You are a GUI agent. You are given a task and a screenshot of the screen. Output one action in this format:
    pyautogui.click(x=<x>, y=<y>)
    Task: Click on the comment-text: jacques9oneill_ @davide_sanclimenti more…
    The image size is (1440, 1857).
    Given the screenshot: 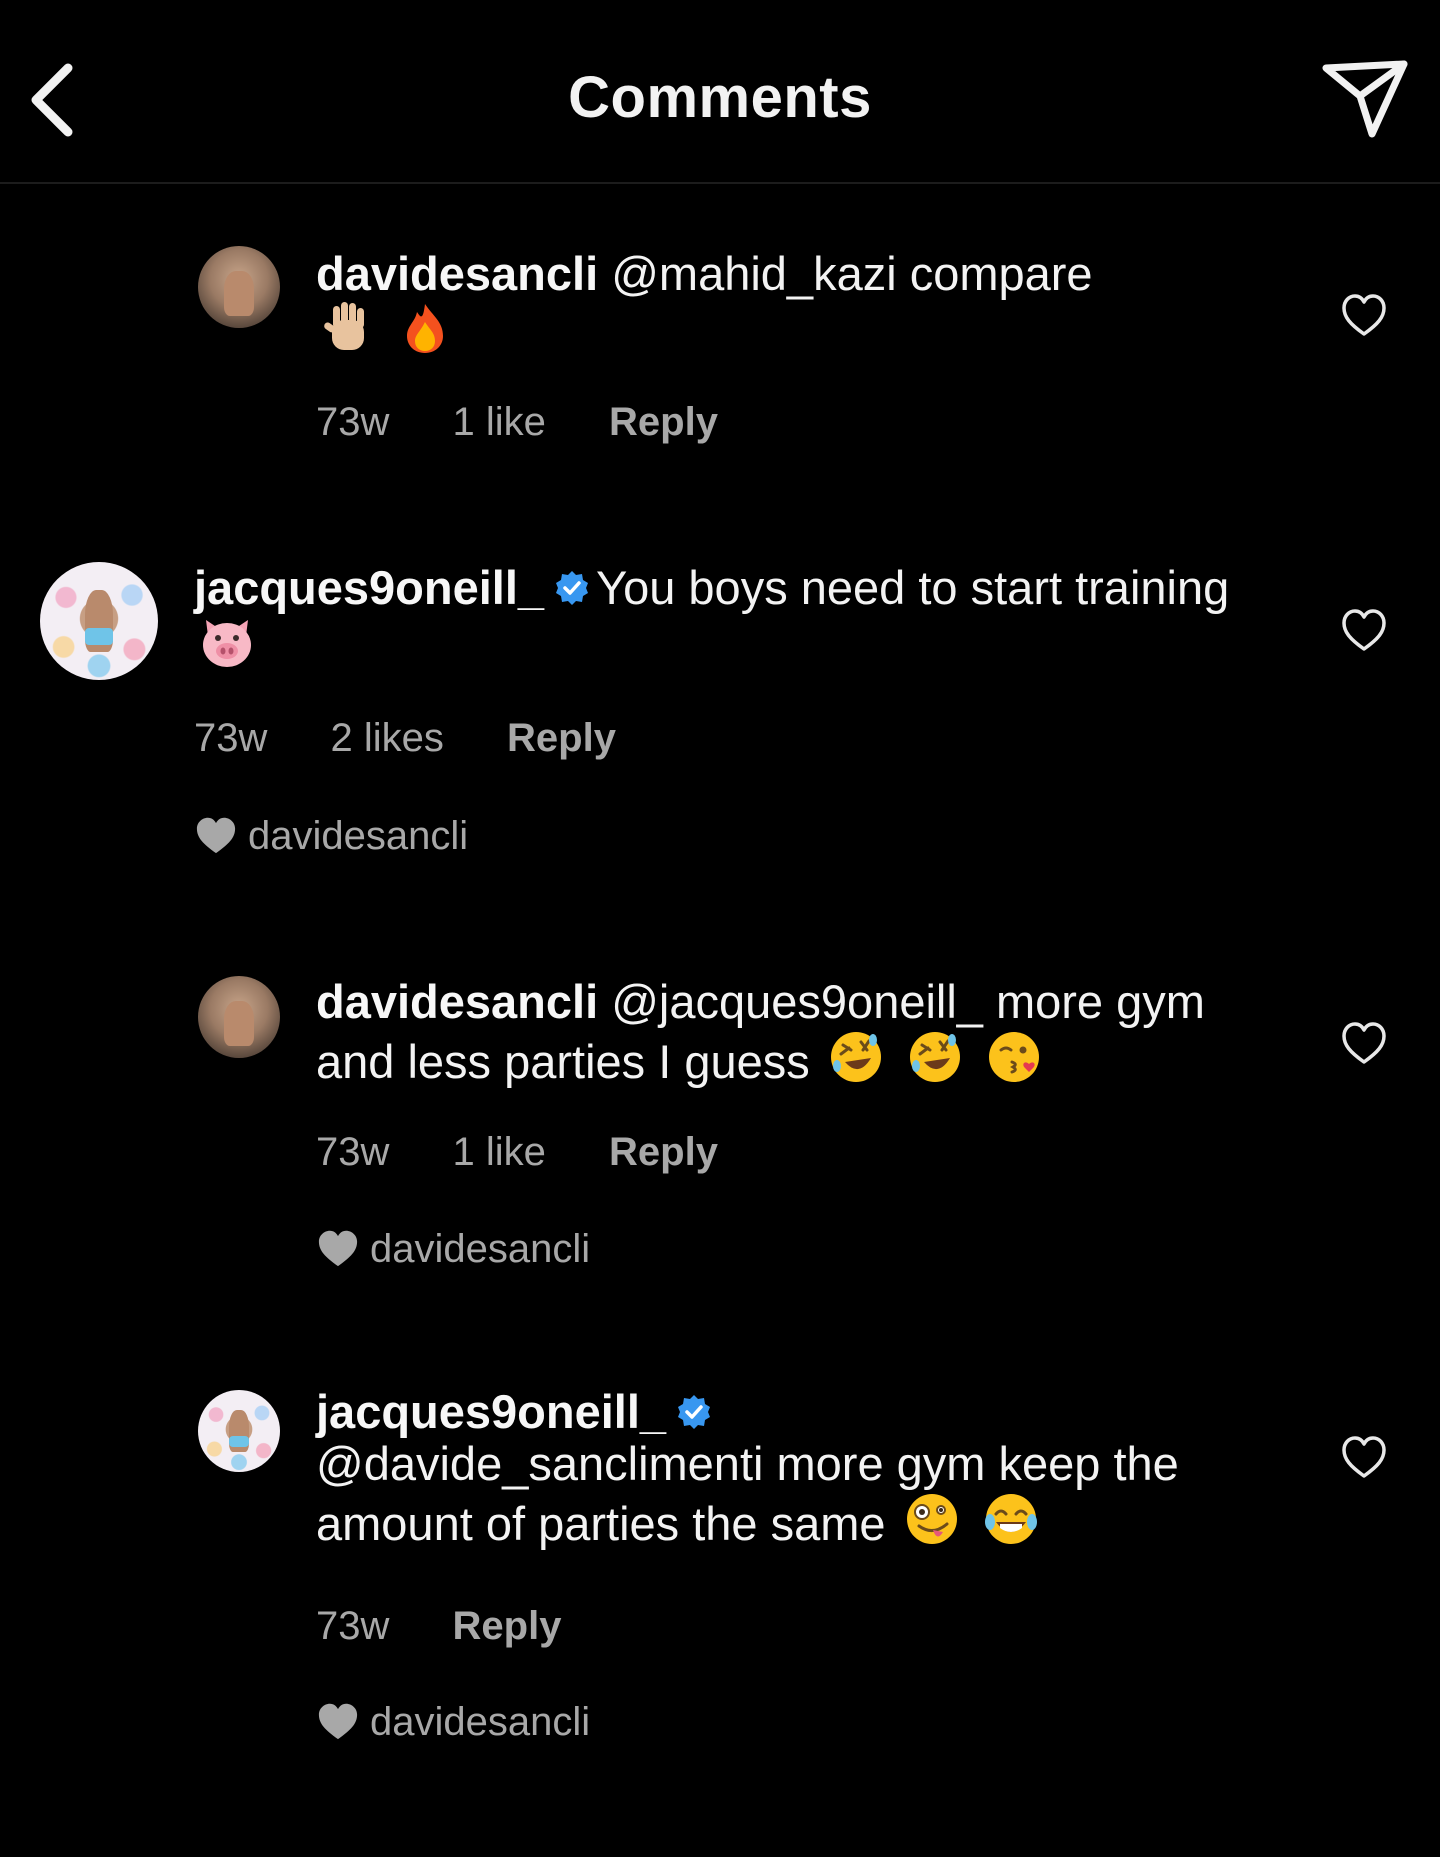 What is the action you would take?
    pyautogui.click(x=796, y=1468)
    